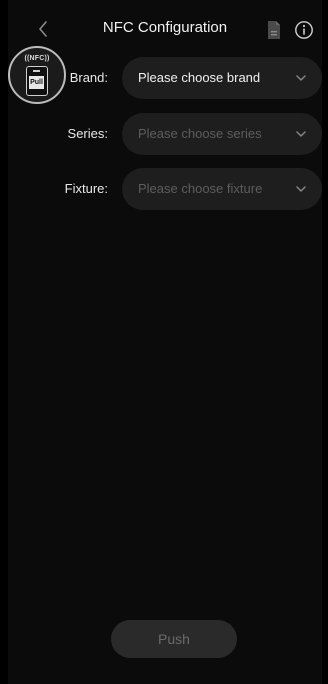 The image size is (328, 684). I want to click on series-row: Series: Please choose series, so click(165, 134).